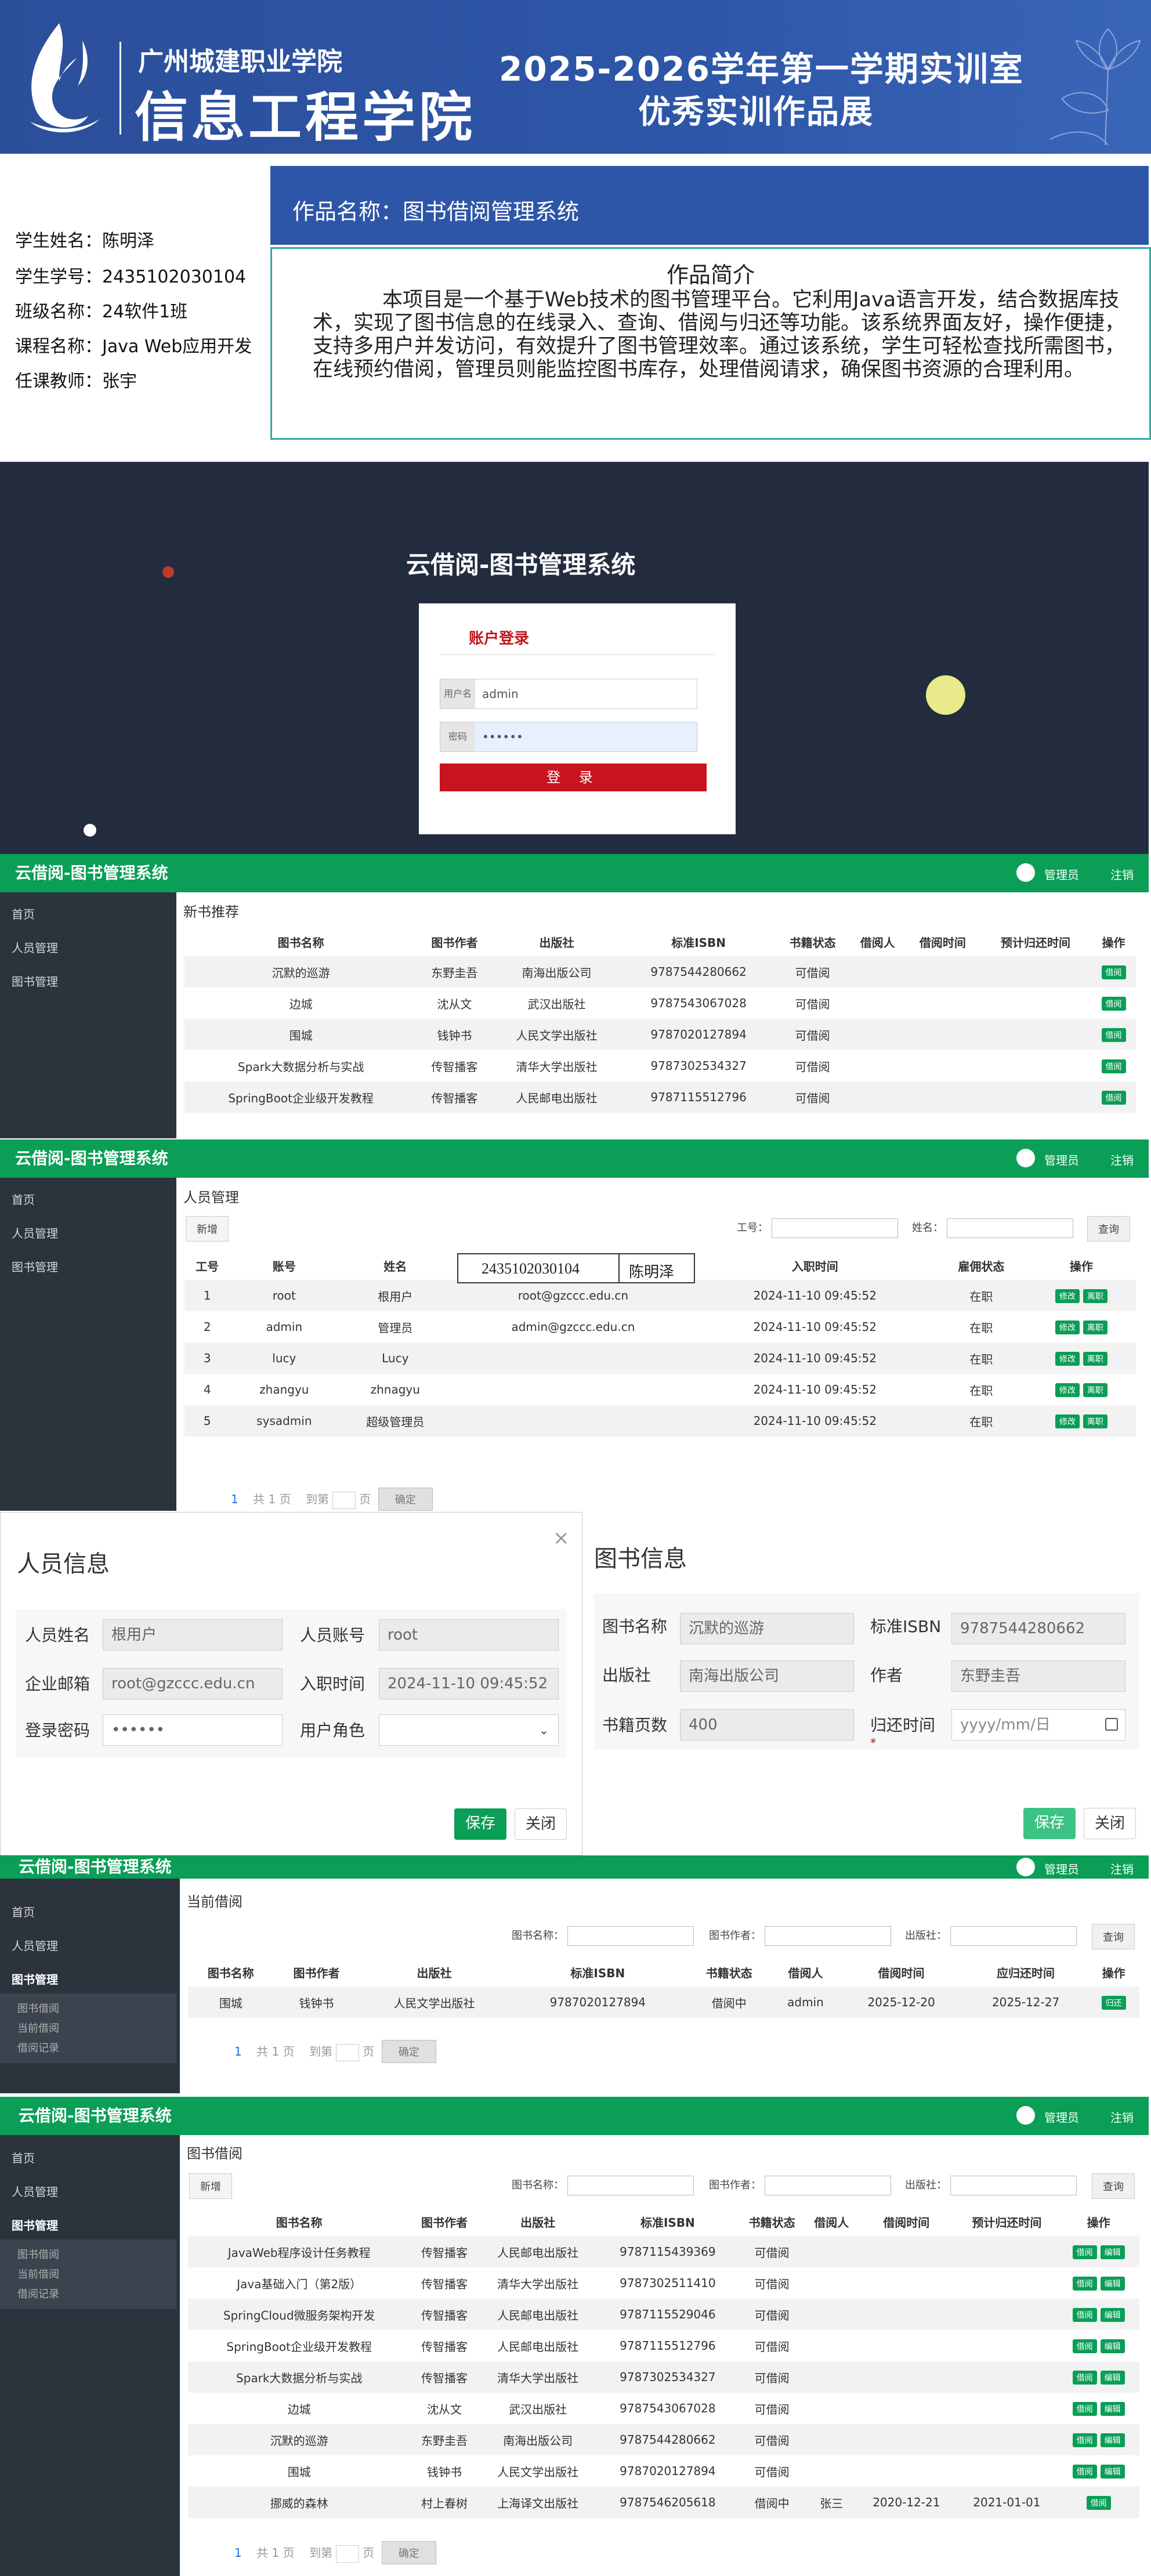  Describe the element at coordinates (568, 737) in the screenshot. I see `password-field: 密码 ••••••` at that location.